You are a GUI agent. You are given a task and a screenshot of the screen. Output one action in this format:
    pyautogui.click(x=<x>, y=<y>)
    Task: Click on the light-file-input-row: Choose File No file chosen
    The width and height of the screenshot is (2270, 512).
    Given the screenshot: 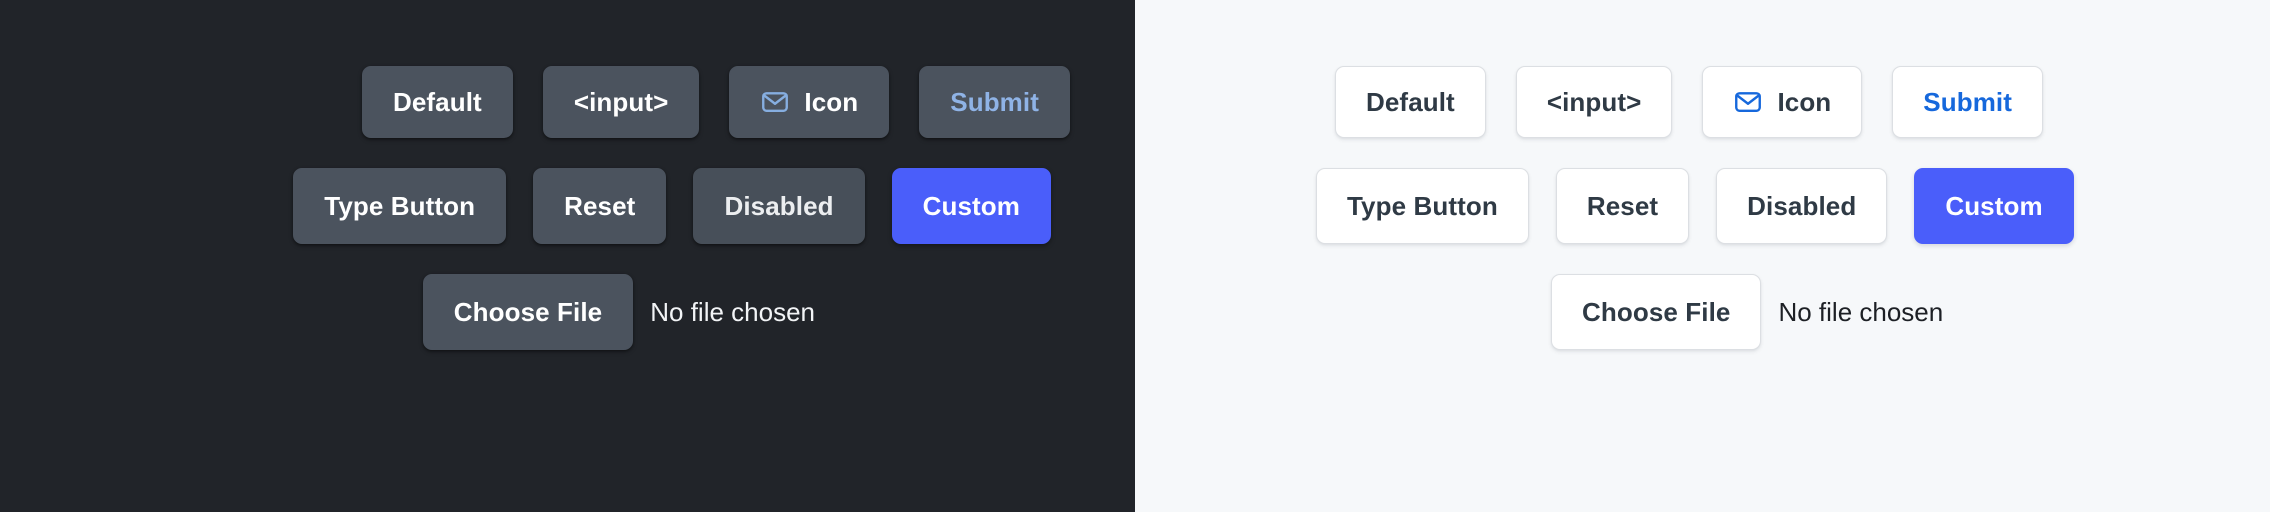 What is the action you would take?
    pyautogui.click(x=1747, y=312)
    